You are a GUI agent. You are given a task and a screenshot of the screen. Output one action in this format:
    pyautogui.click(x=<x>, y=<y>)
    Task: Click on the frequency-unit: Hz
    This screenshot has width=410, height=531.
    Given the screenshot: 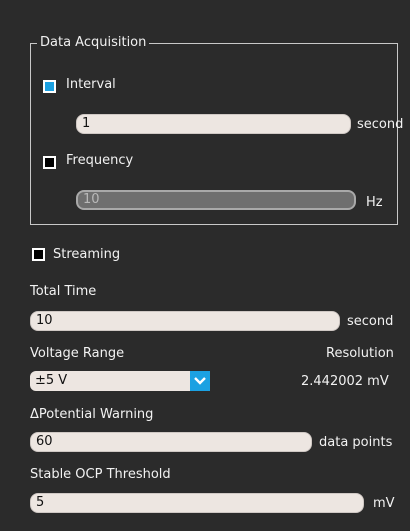 What is the action you would take?
    pyautogui.click(x=374, y=202)
    